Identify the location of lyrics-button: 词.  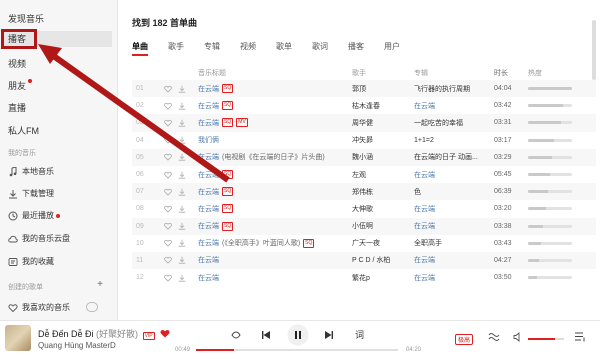
(359, 334).